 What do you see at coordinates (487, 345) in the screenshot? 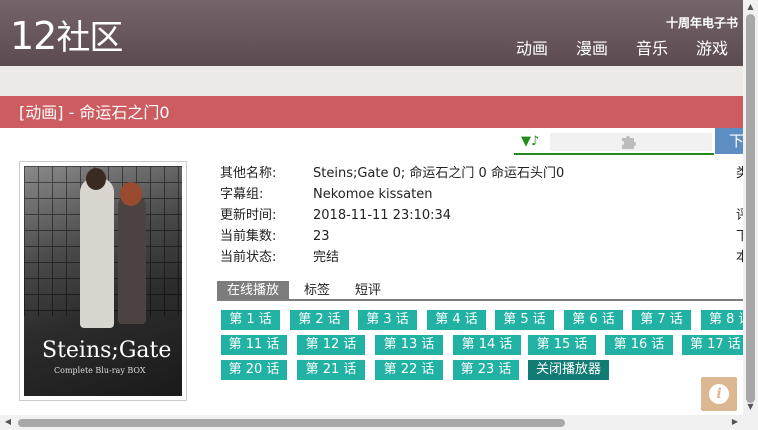
I see `episode-button: 第 14 话` at bounding box center [487, 345].